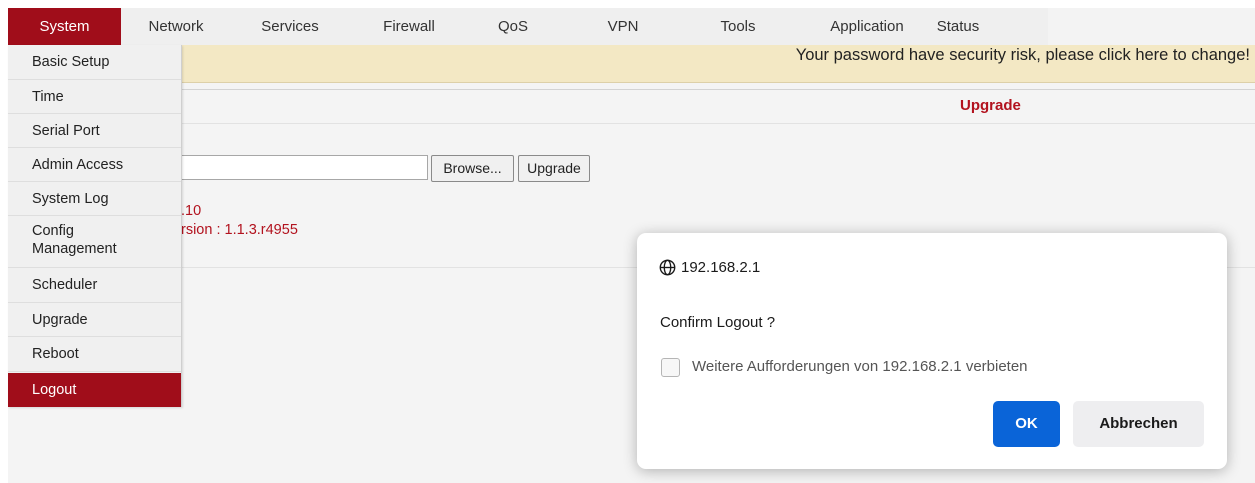 This screenshot has width=1255, height=483. I want to click on globe-icon, so click(667, 267).